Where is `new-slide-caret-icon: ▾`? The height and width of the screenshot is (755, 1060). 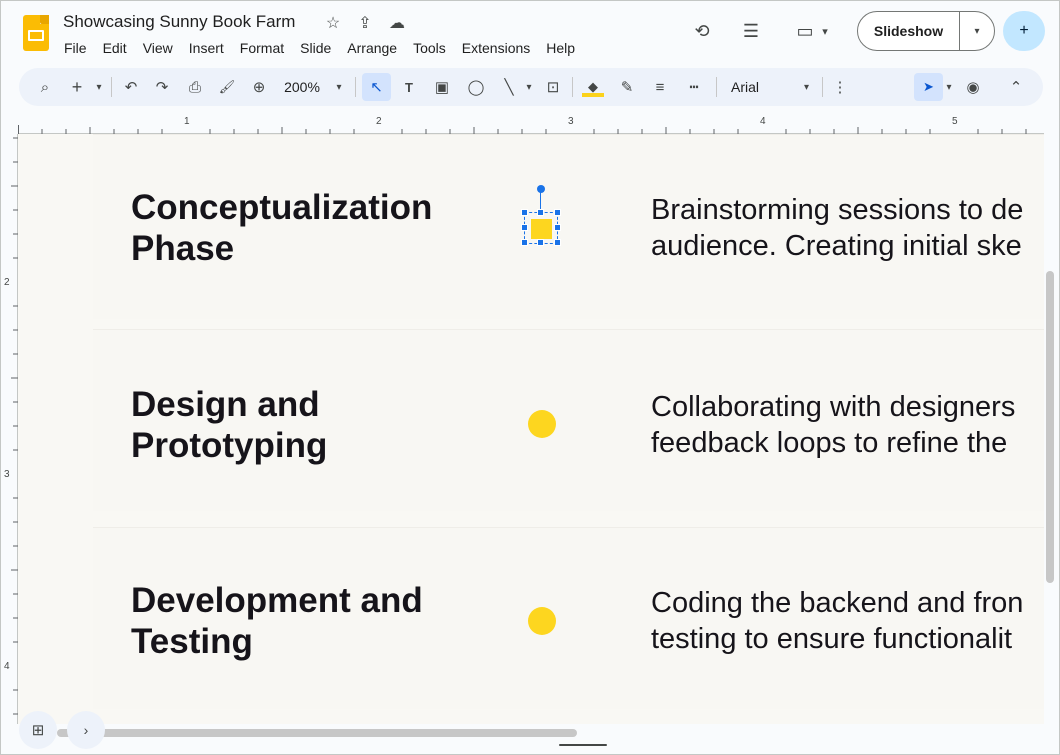
new-slide-caret-icon: ▾ is located at coordinates (99, 87).